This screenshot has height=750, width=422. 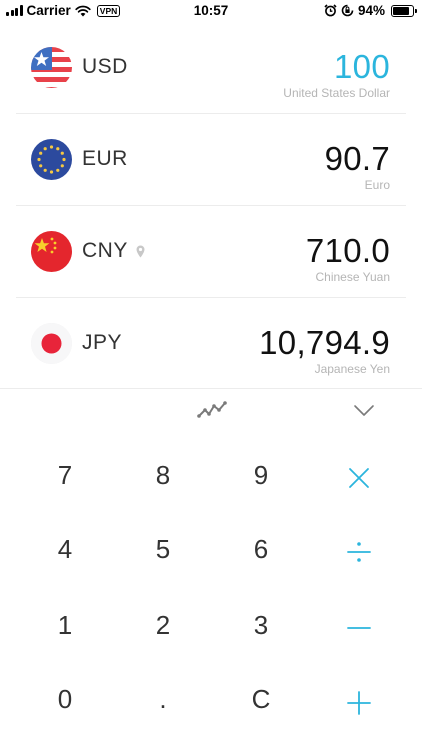 I want to click on minus-key, so click(x=359, y=628).